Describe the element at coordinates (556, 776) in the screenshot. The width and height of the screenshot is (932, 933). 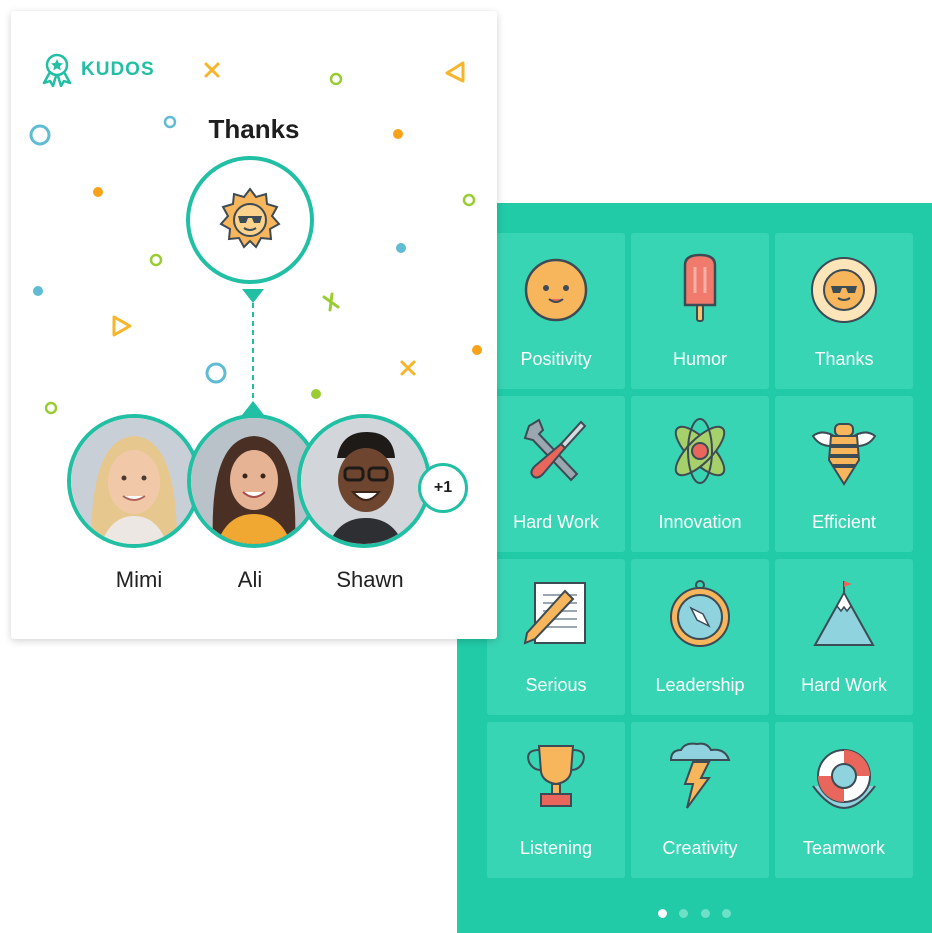
I see `trophy-icon` at that location.